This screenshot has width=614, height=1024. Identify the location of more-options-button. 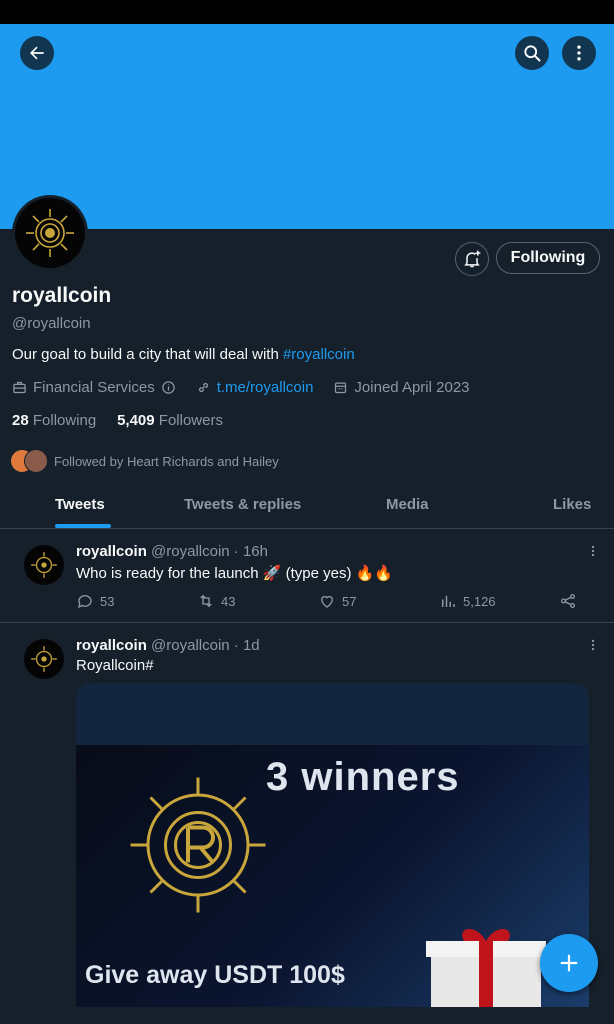
(579, 53).